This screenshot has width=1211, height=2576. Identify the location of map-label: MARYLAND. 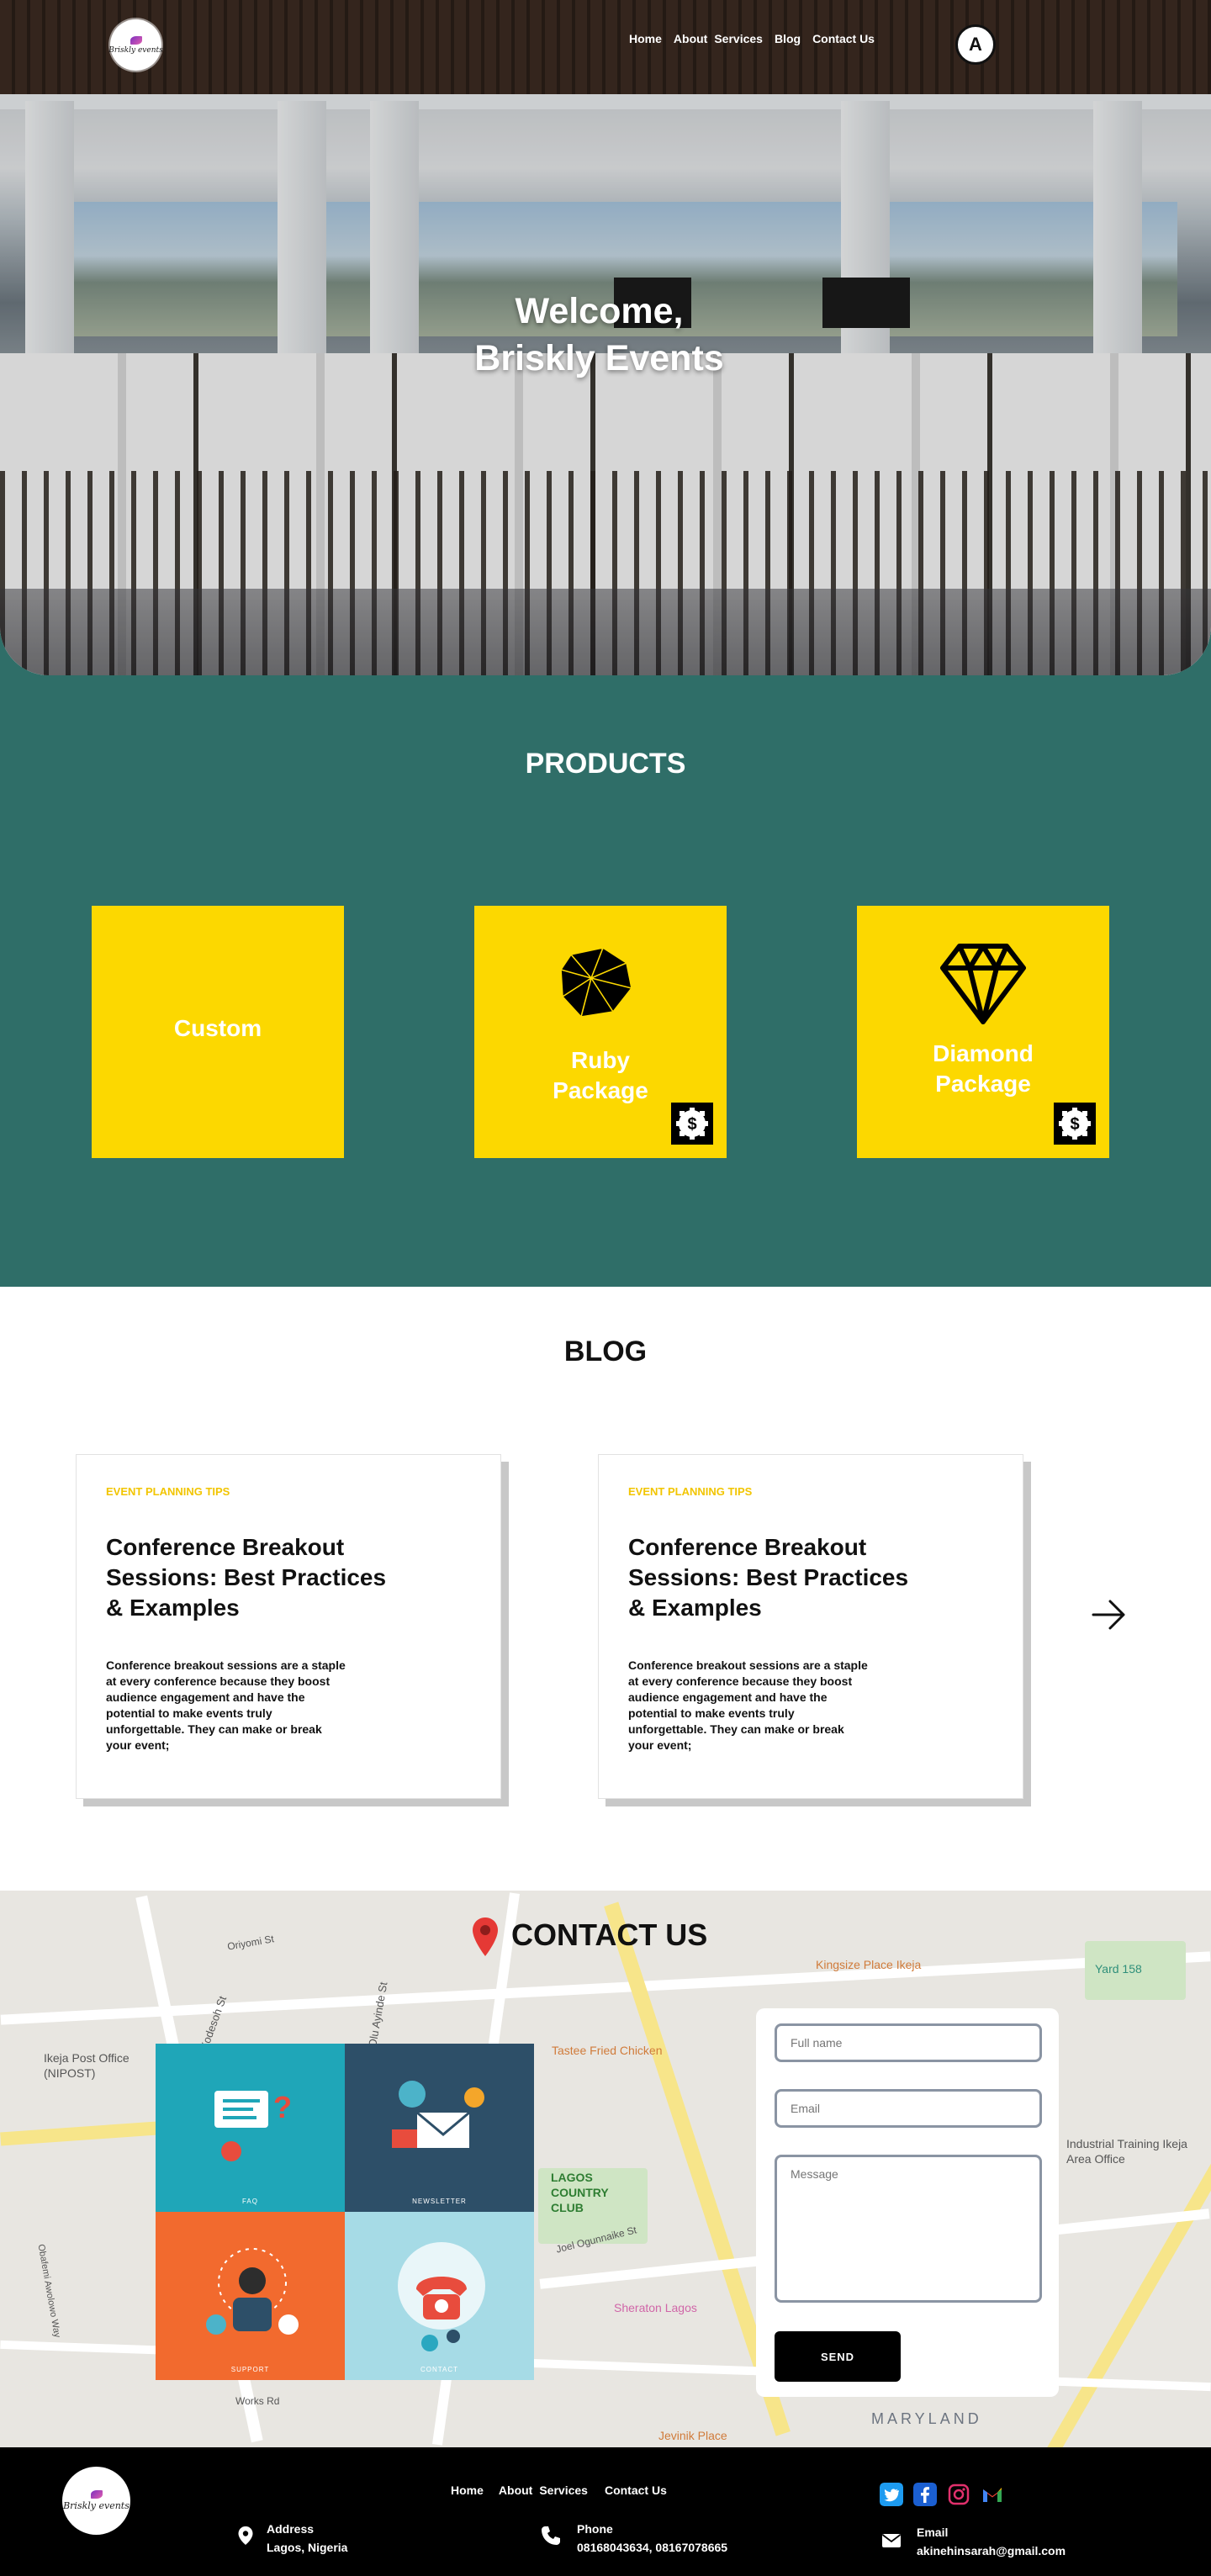
(926, 2418).